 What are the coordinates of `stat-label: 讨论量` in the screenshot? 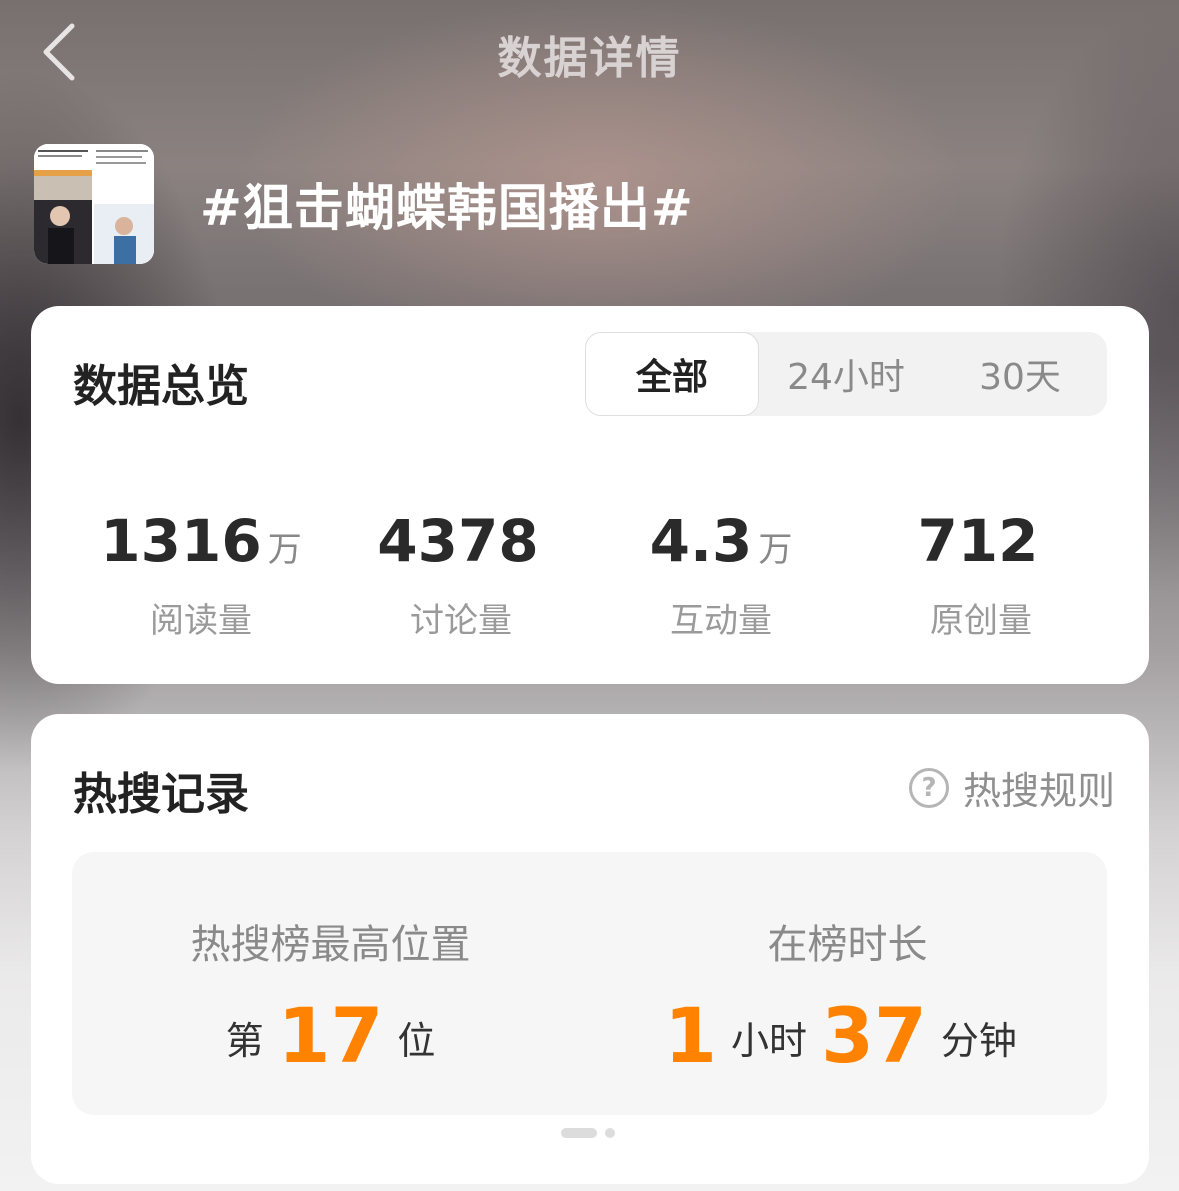 It's located at (461, 621).